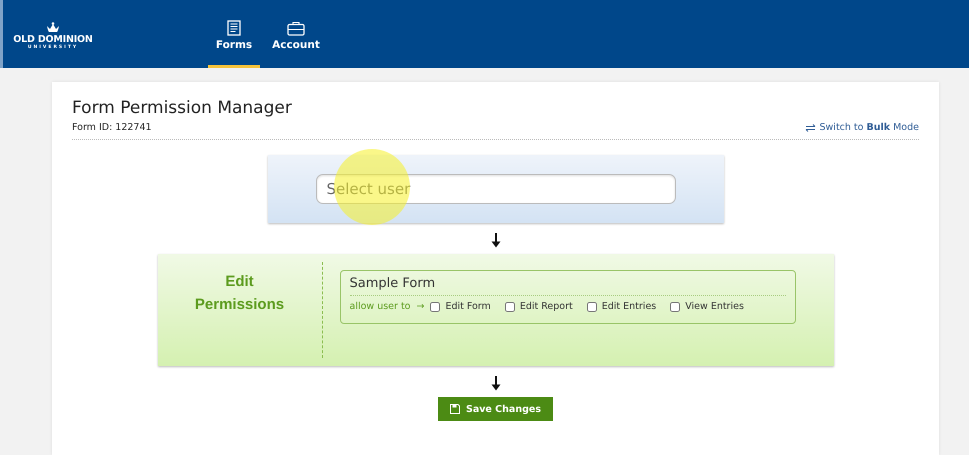 This screenshot has width=969, height=455. What do you see at coordinates (495, 409) in the screenshot?
I see `save-button: Save Changes` at bounding box center [495, 409].